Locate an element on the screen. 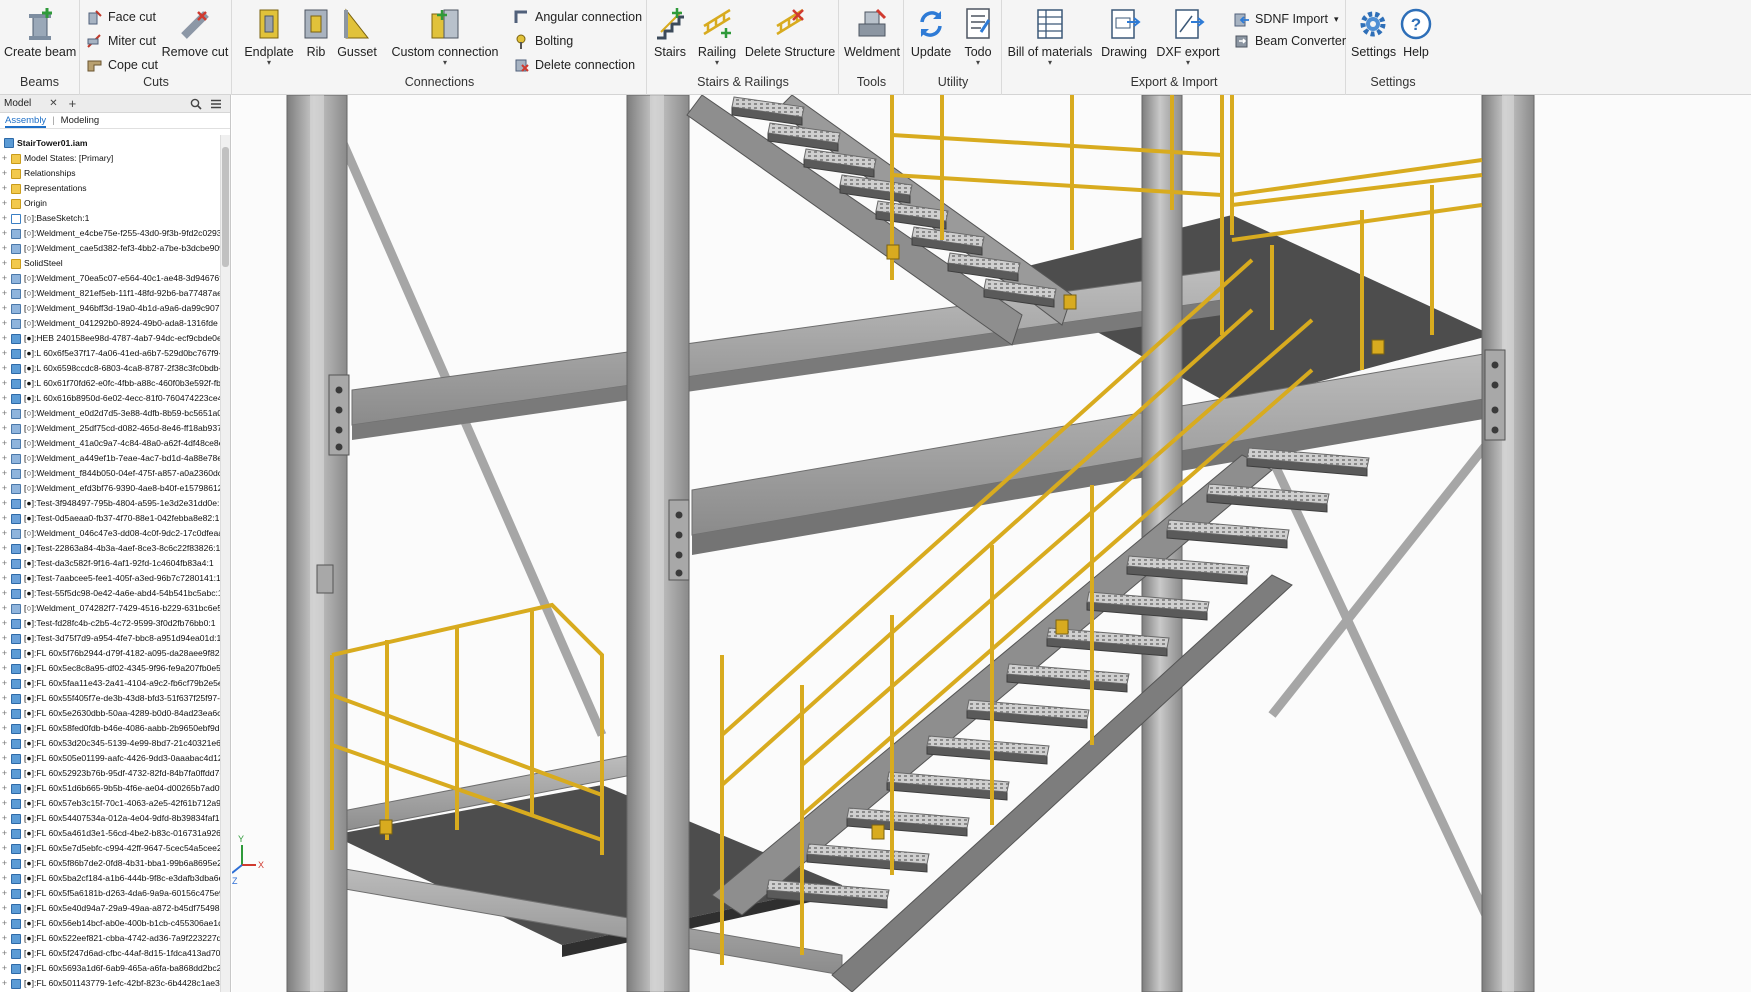  tree-node: + Representations is located at coordinates (110, 188).